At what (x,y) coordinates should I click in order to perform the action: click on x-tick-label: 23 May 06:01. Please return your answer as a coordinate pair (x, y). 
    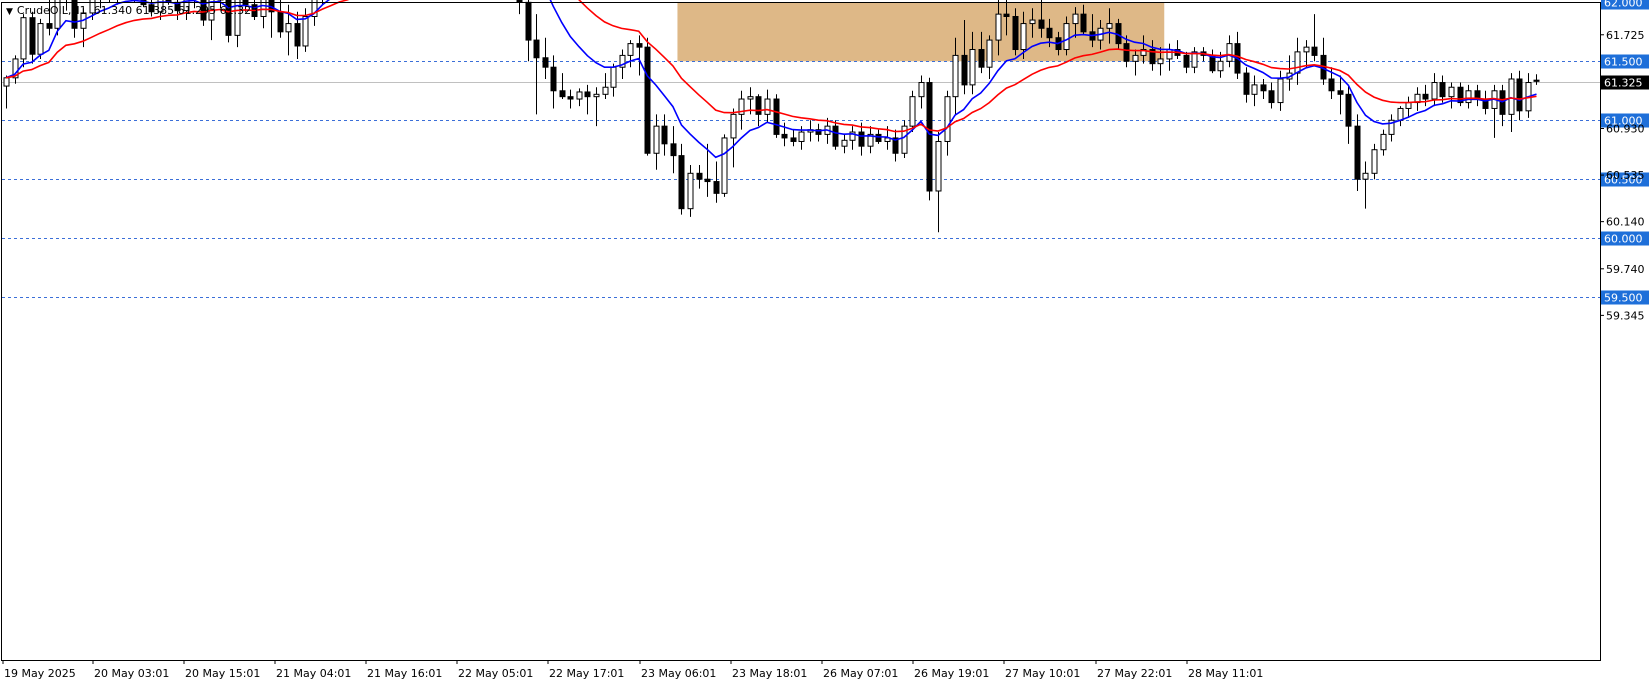
    Looking at the image, I should click on (678, 673).